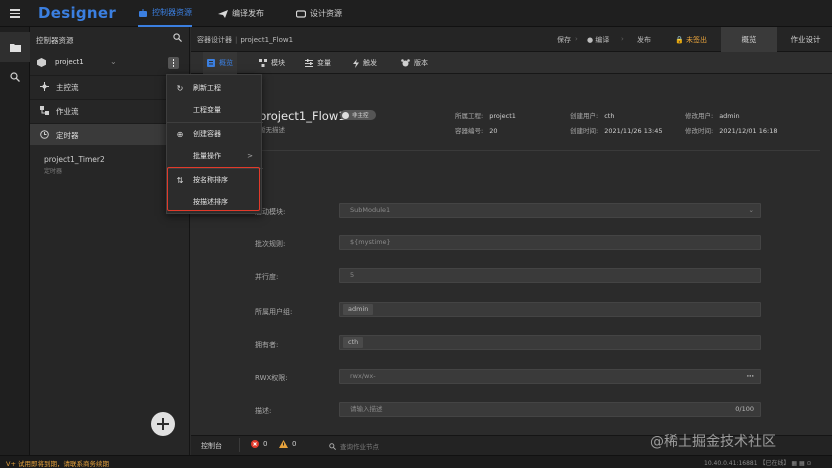  I want to click on start-module-value: SubModule1, so click(370, 210).